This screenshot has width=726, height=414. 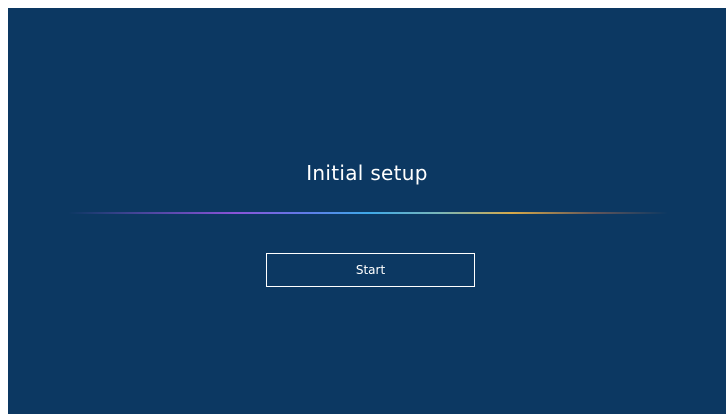 What do you see at coordinates (367, 173) in the screenshot?
I see `page-title: Initial setup` at bounding box center [367, 173].